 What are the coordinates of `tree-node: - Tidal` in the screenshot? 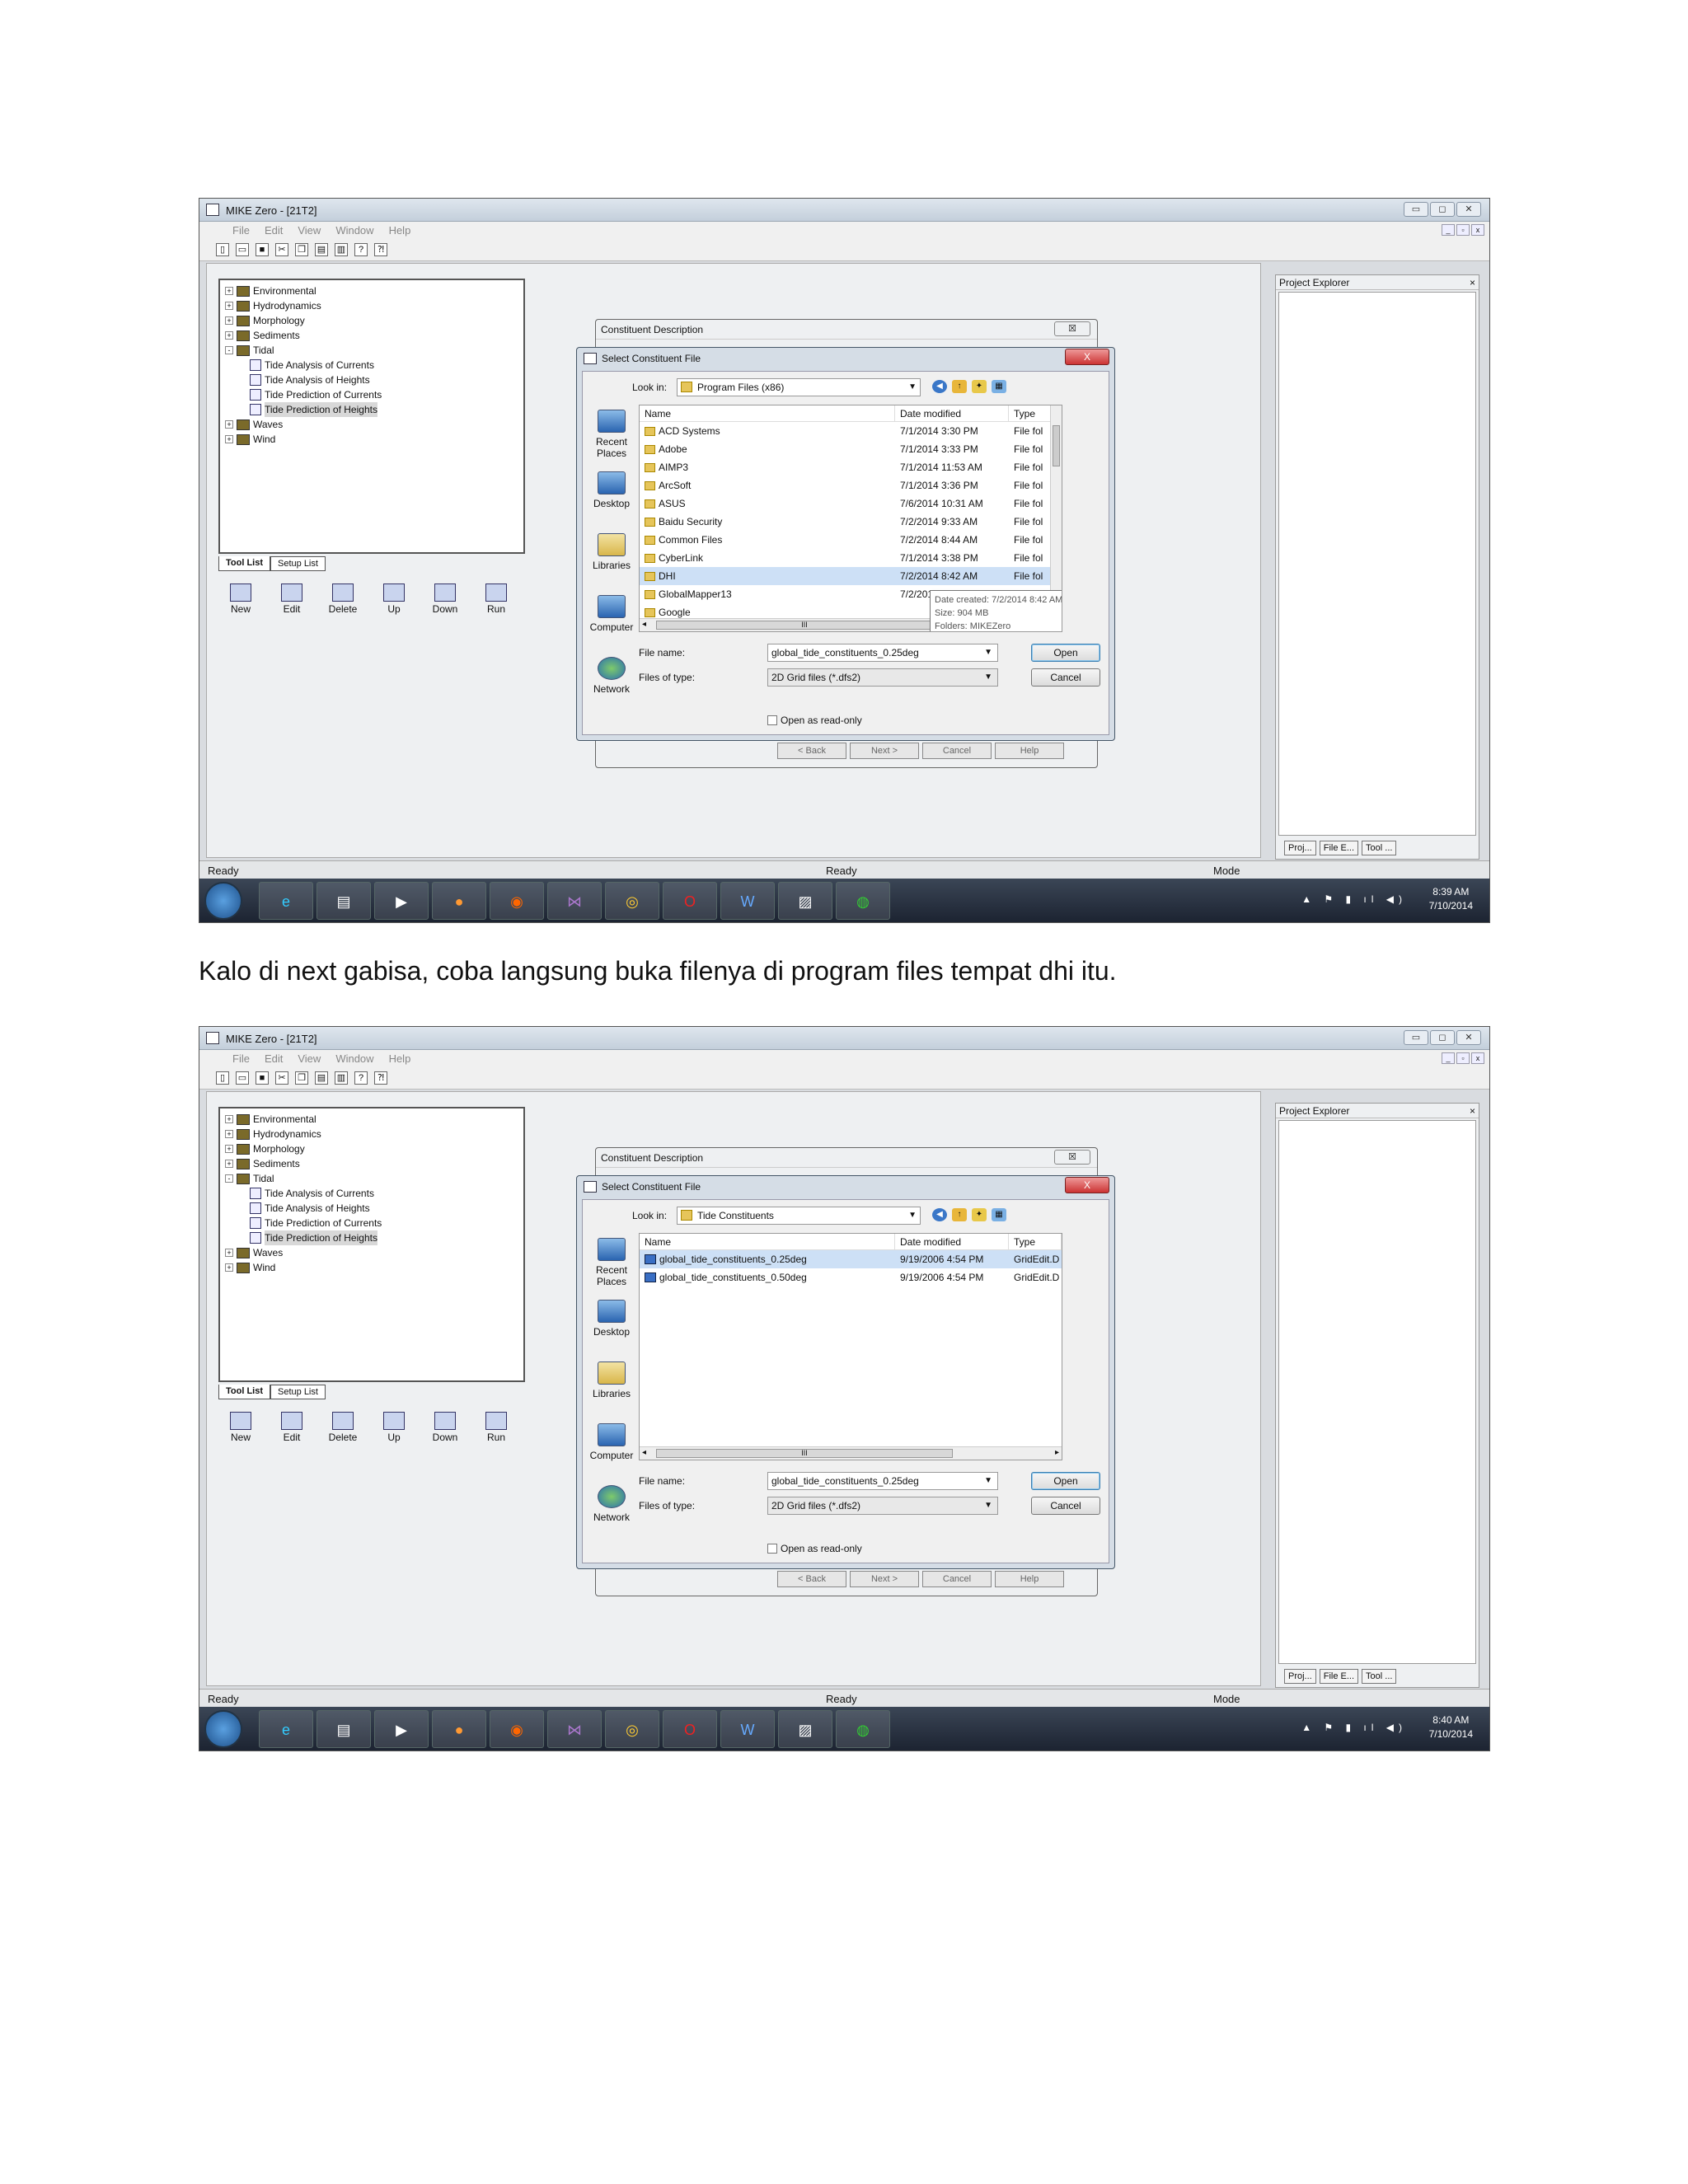 It's located at (372, 350).